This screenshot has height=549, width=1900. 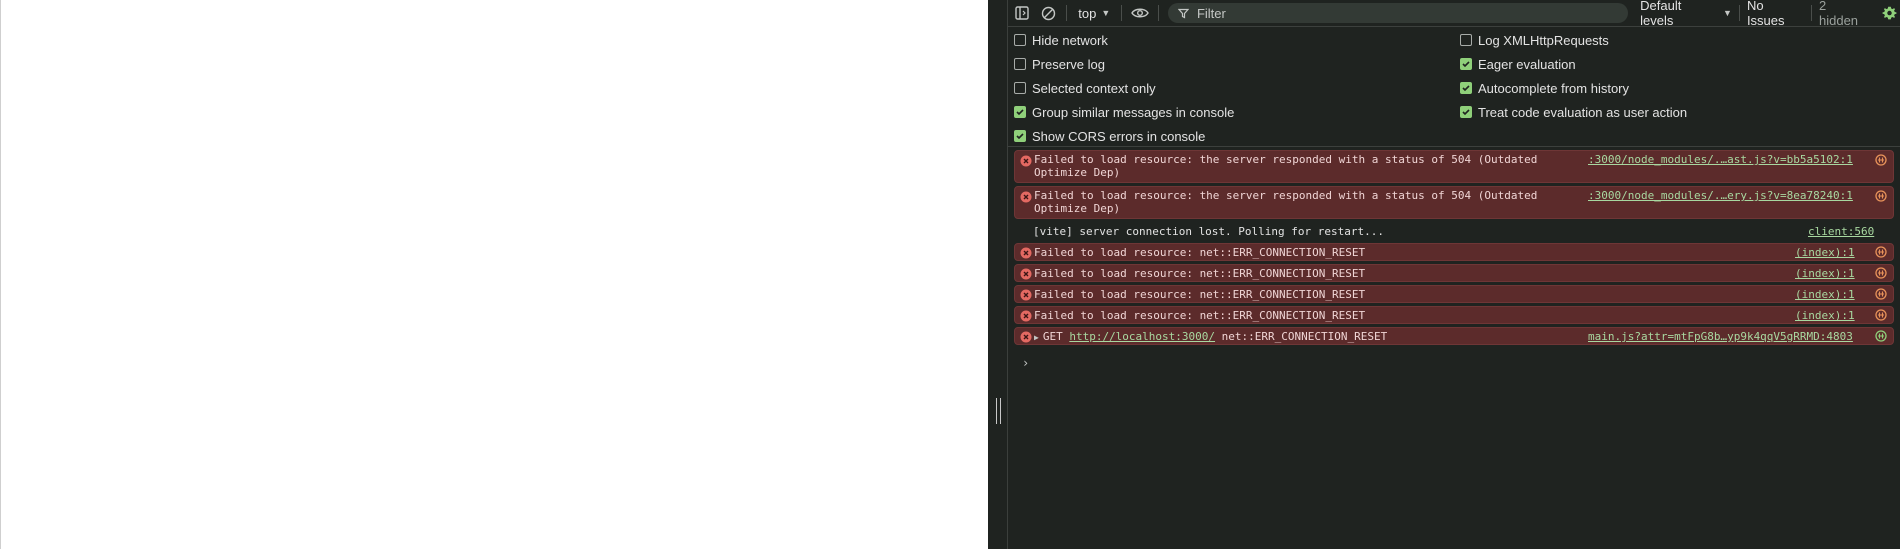 I want to click on hide-network-label: Hide network, so click(x=1070, y=40).